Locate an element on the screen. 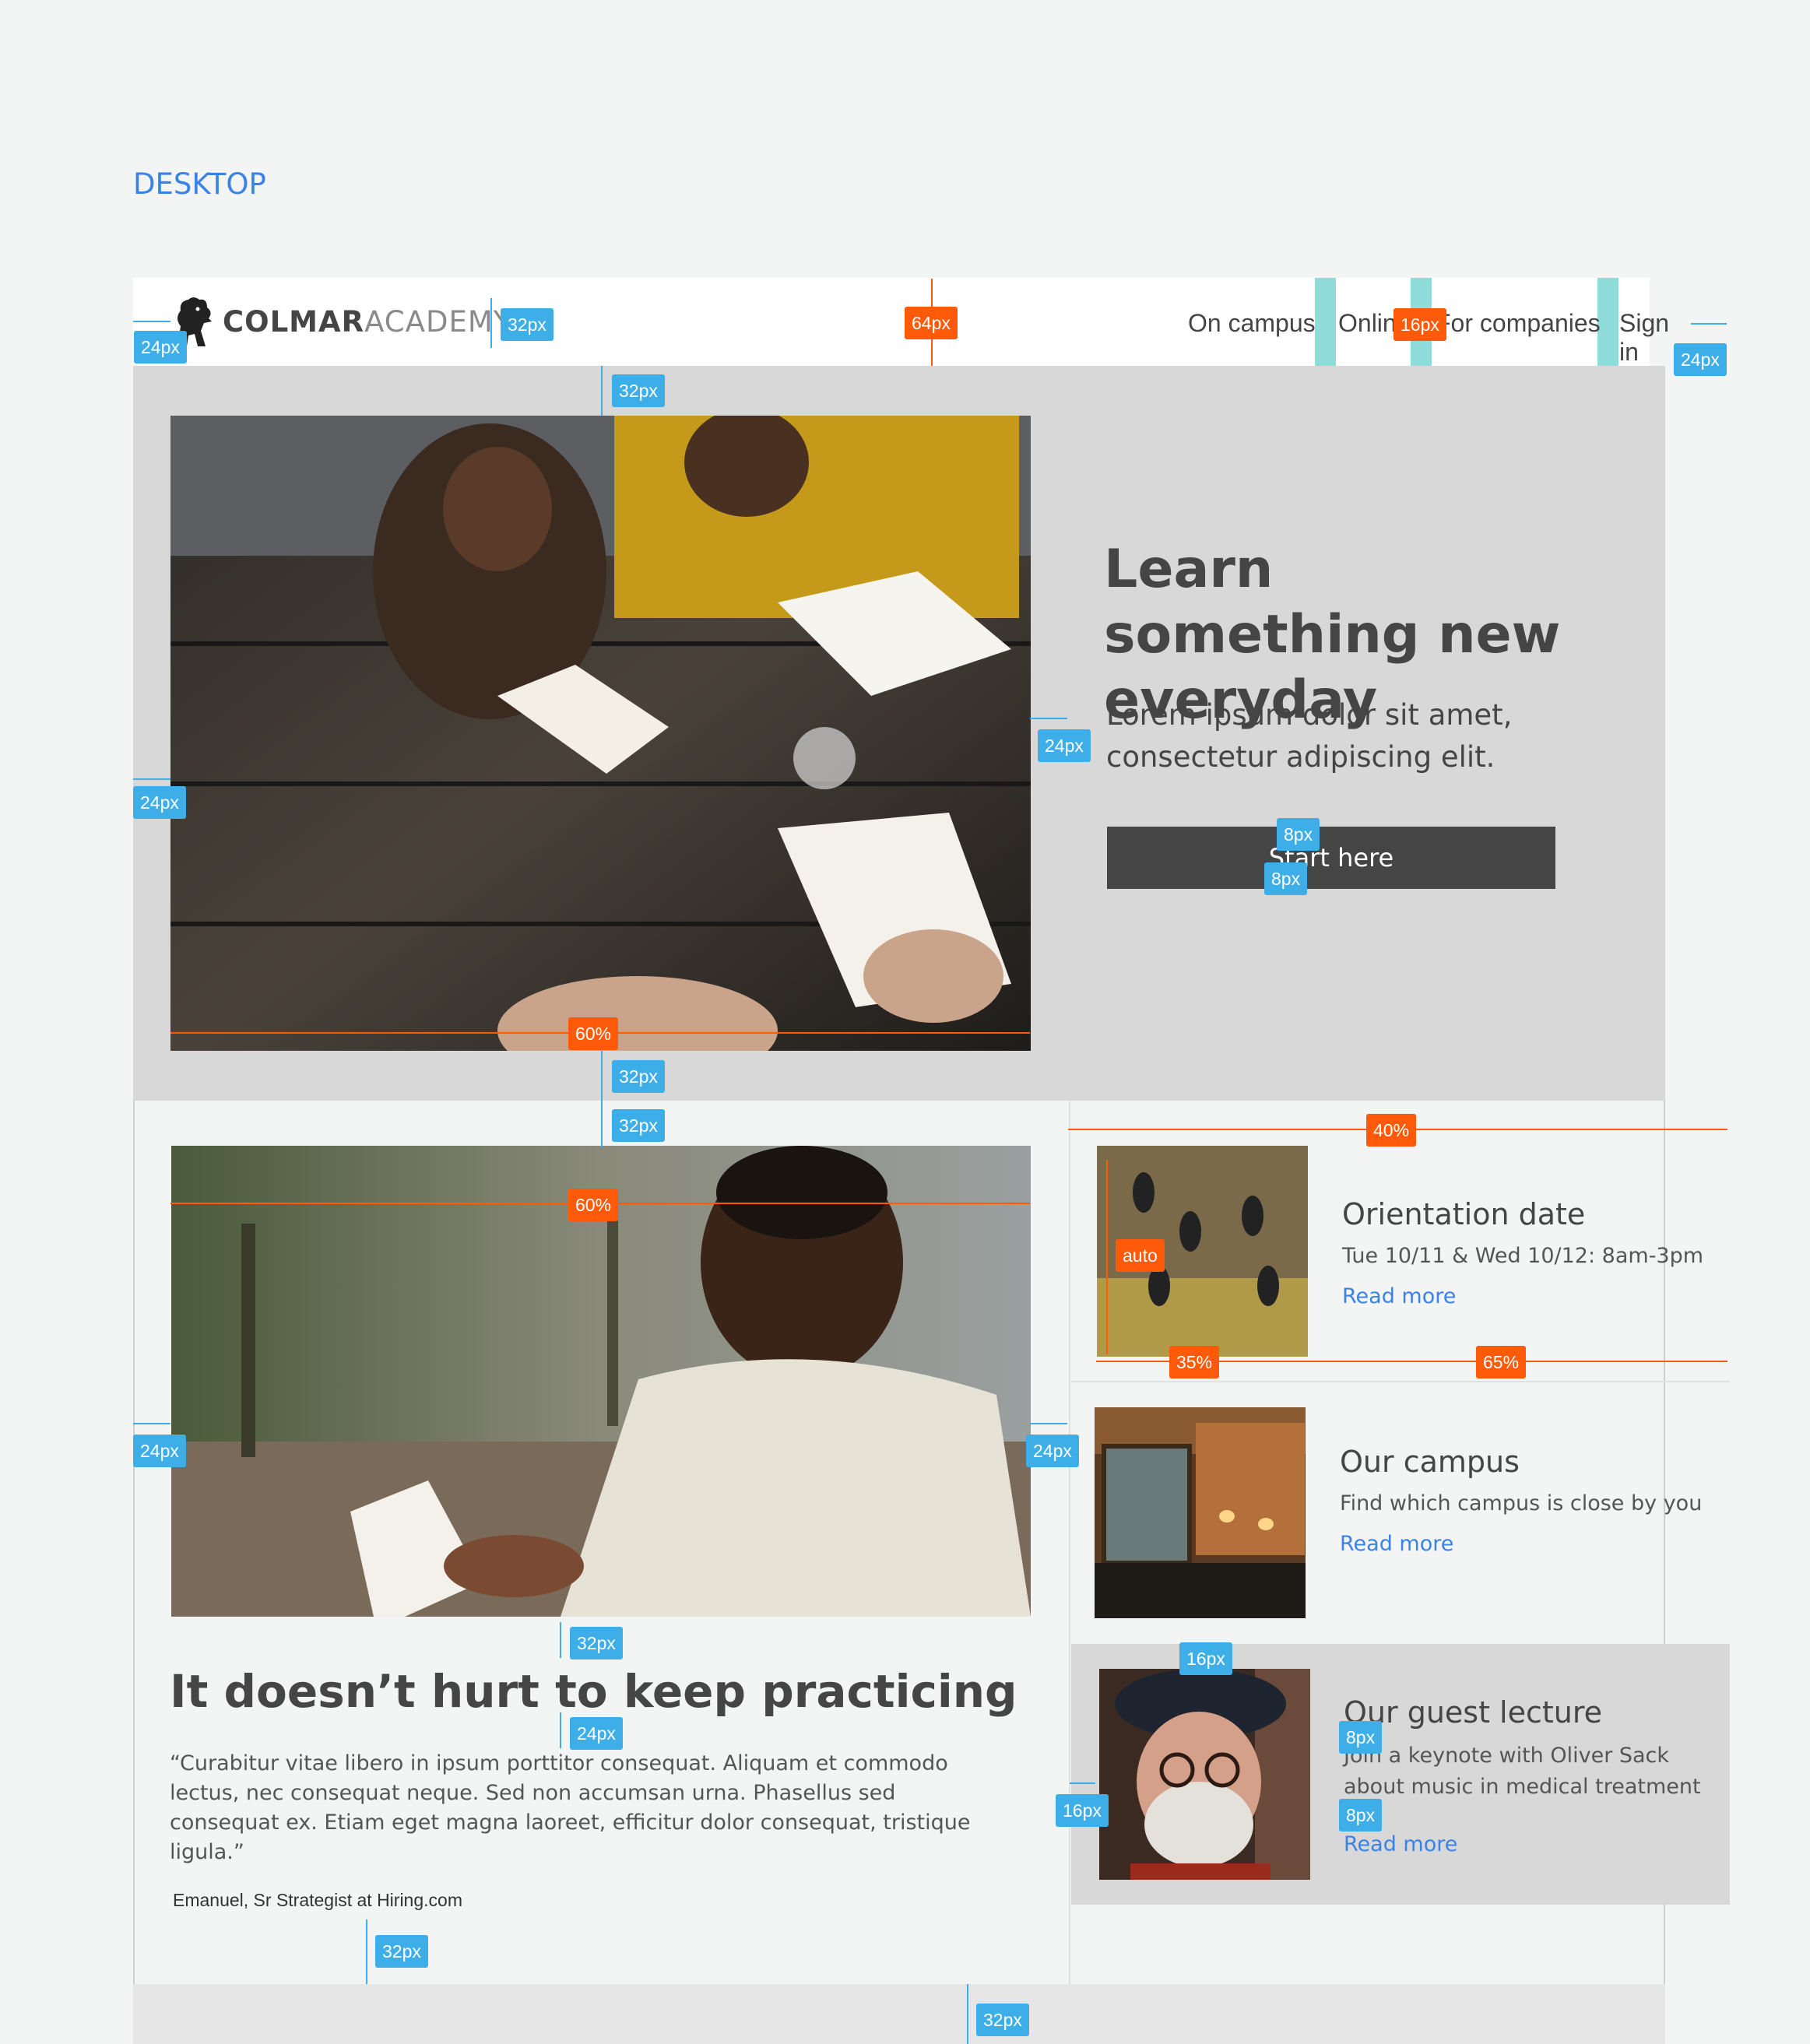 The height and width of the screenshot is (2044, 1810). logo-text: COLMARACADEMY is located at coordinates (367, 322).